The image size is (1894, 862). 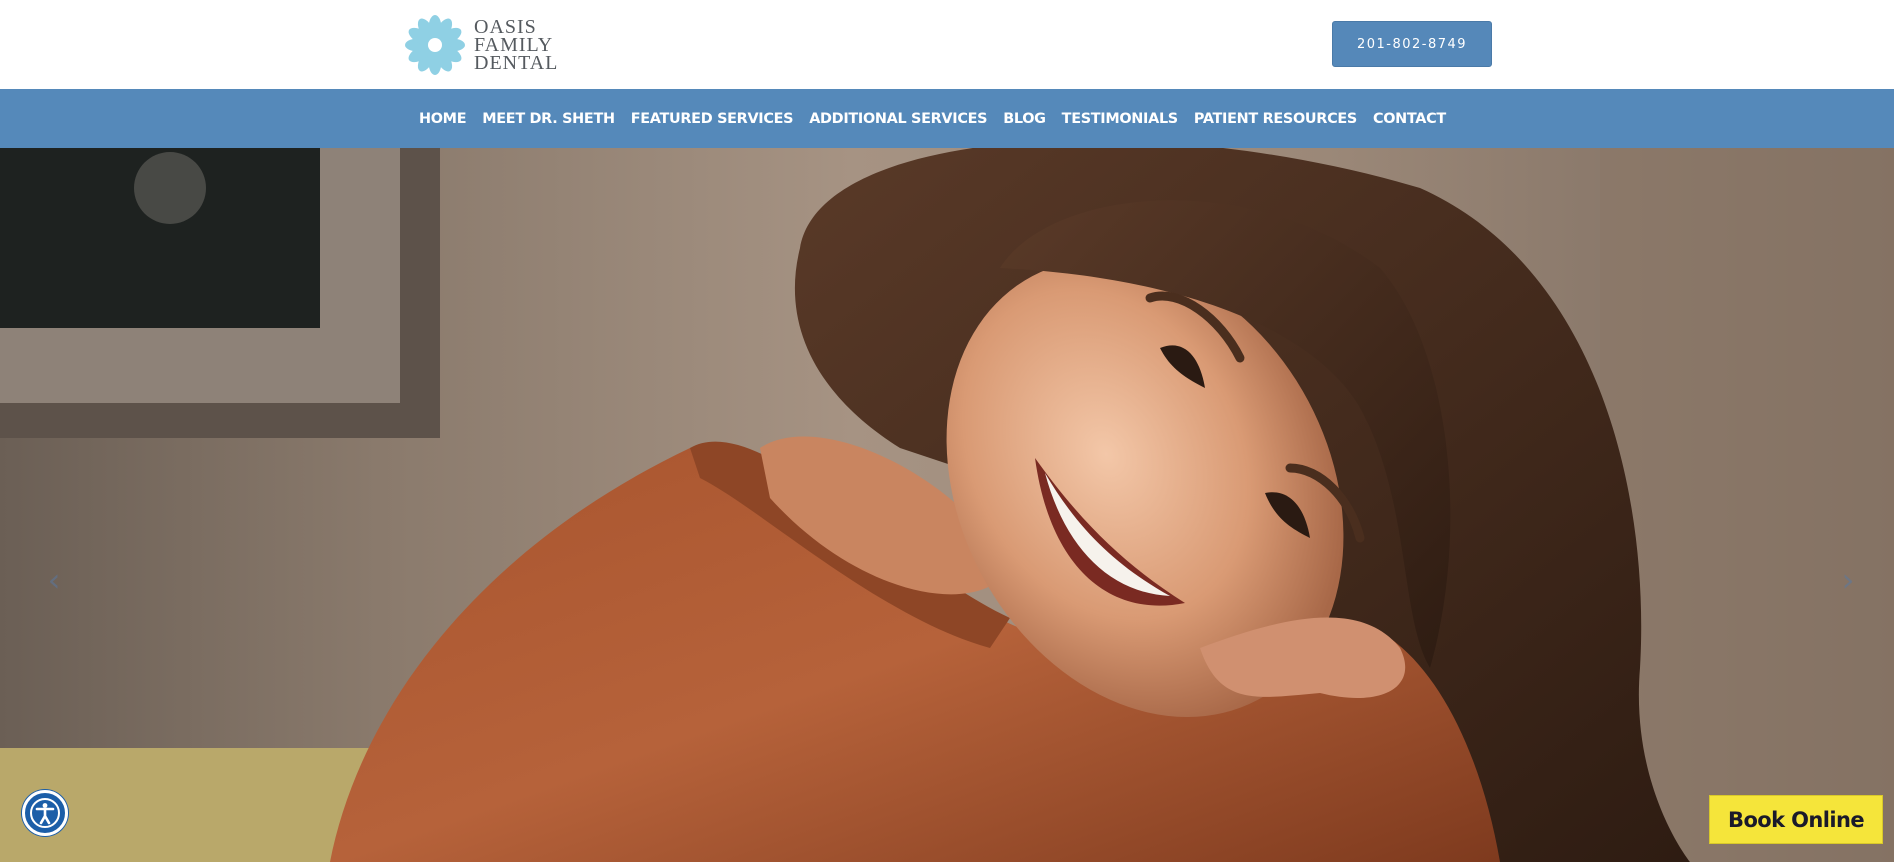 I want to click on nav-item-additional-services: ADDITIONAL SERVICES, so click(x=898, y=119).